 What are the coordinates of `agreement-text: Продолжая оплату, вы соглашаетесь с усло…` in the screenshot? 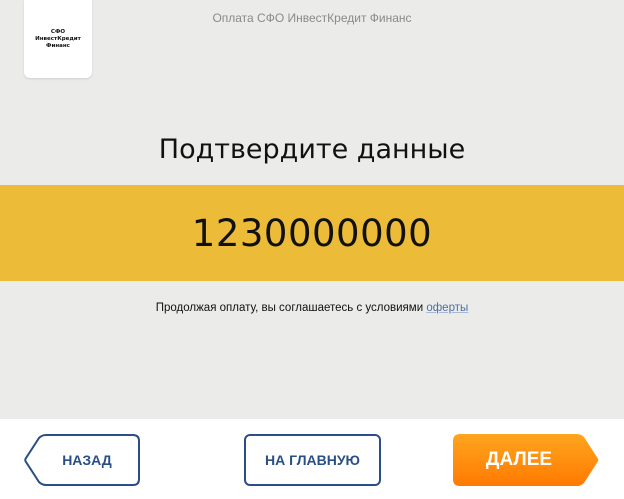 It's located at (312, 308).